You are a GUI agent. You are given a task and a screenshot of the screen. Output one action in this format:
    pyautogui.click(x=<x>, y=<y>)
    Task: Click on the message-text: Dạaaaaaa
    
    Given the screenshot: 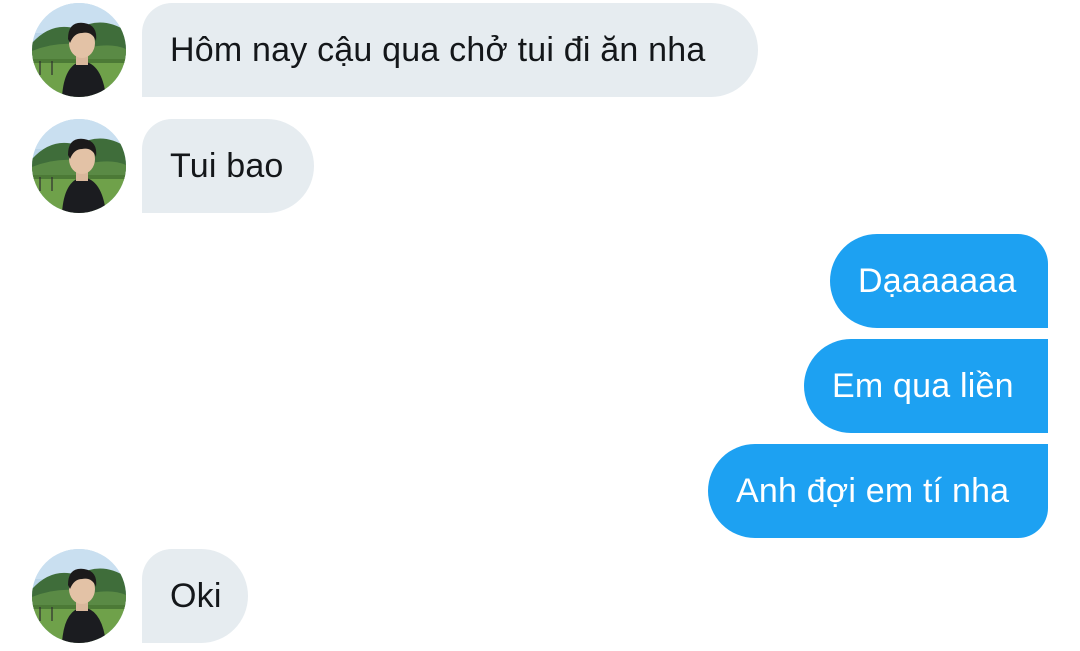 What is the action you would take?
    pyautogui.click(x=937, y=280)
    